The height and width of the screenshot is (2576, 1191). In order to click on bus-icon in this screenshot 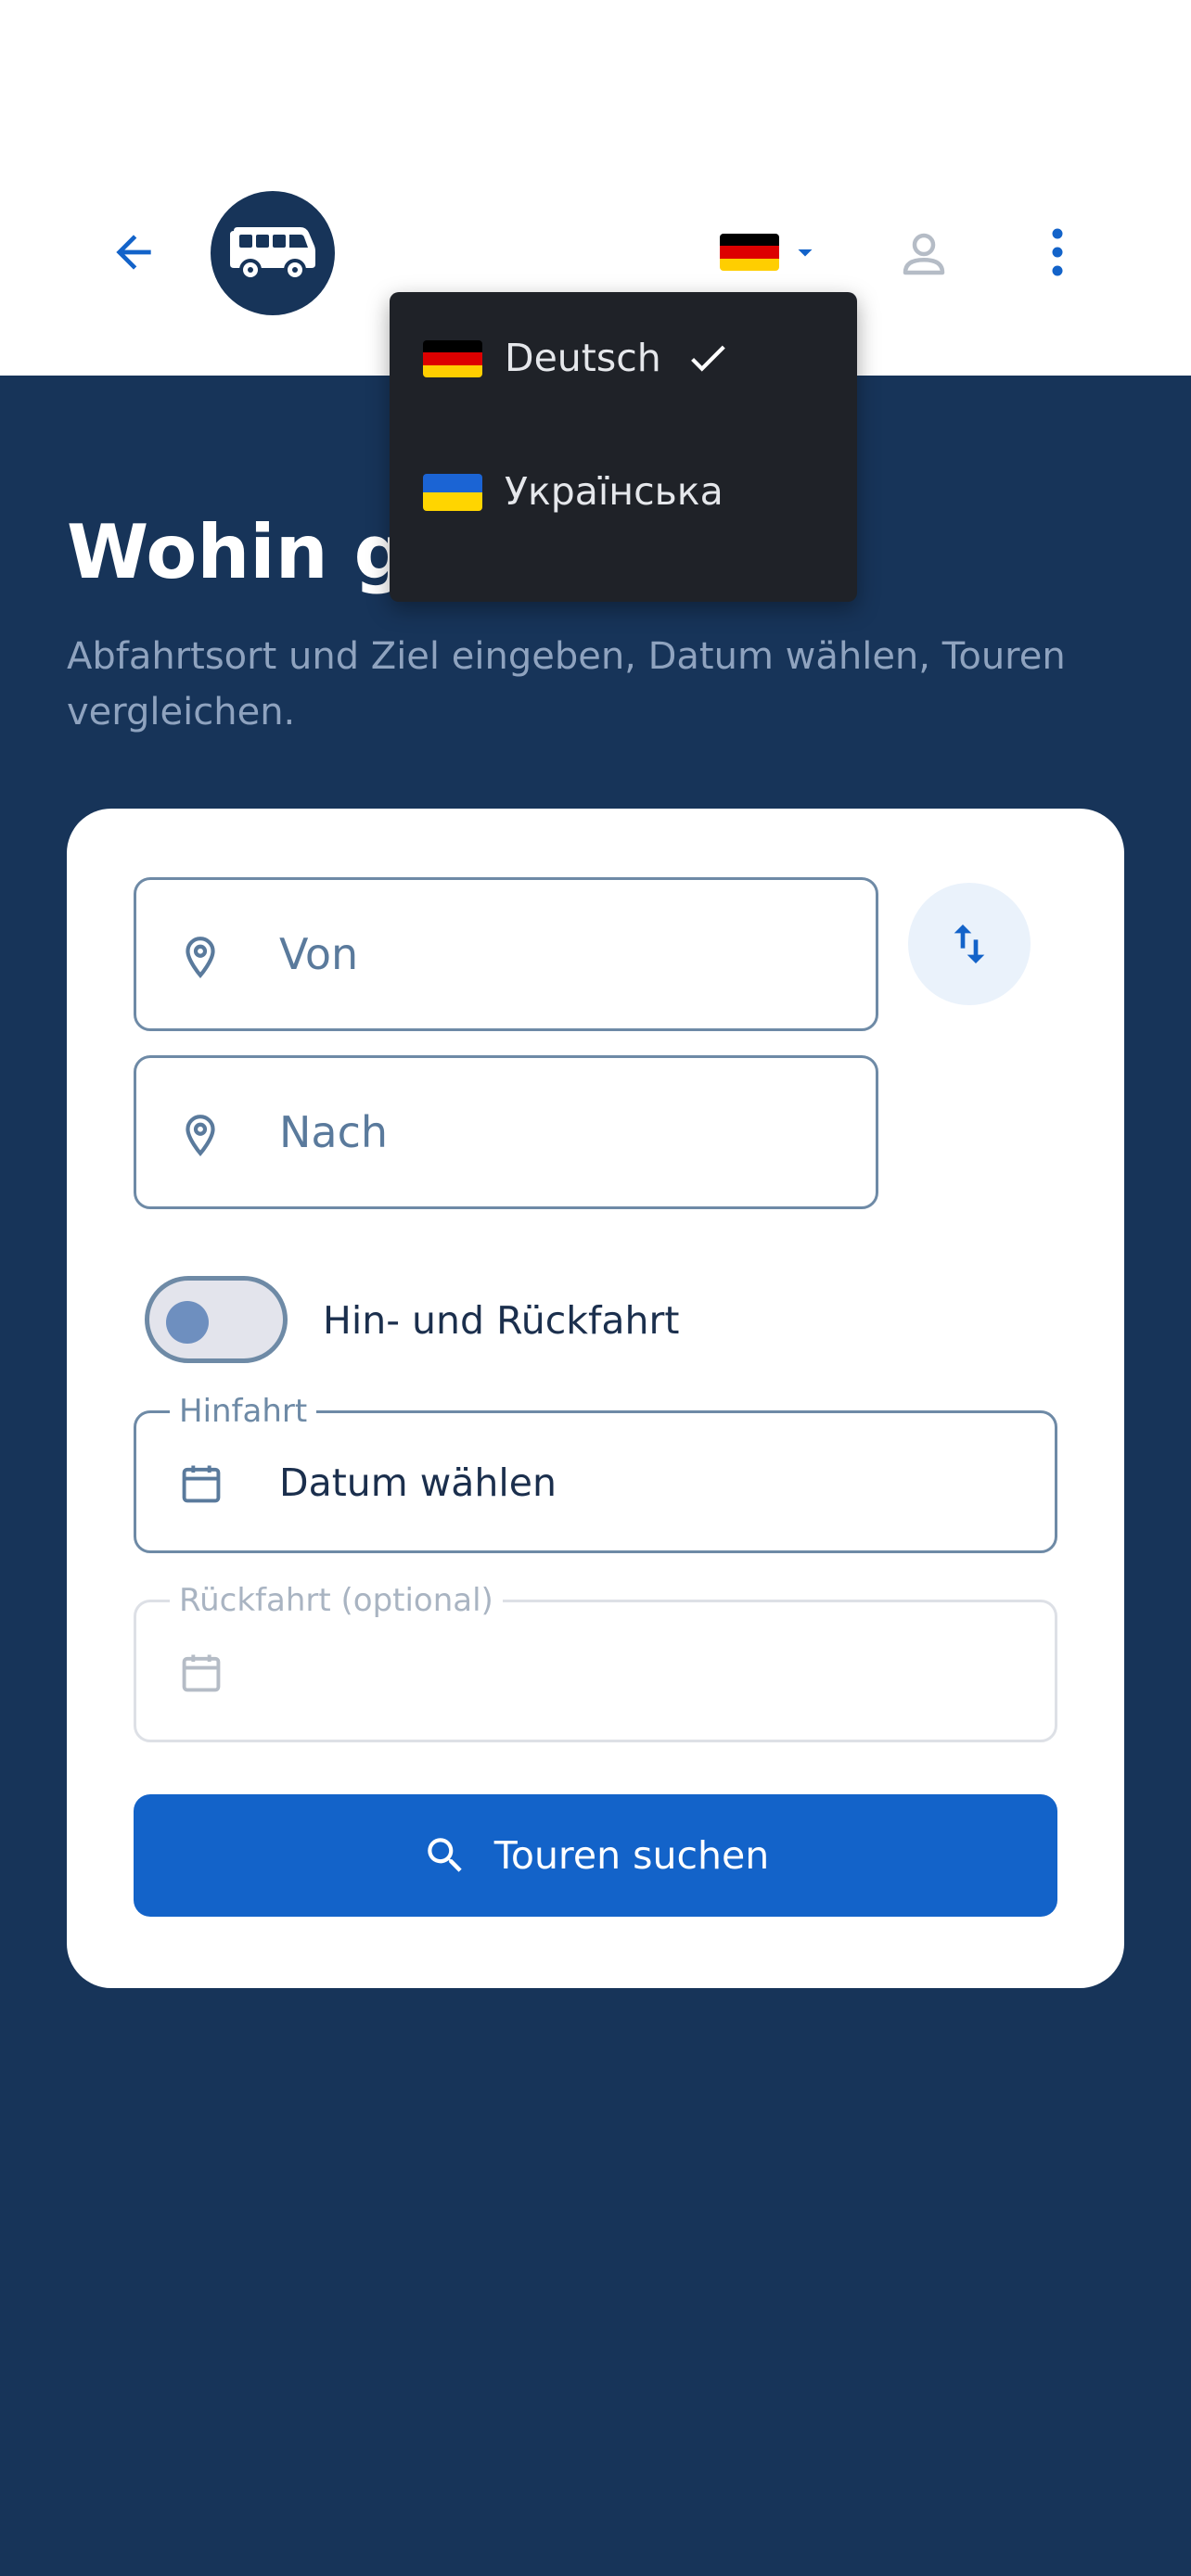, I will do `click(272, 254)`.